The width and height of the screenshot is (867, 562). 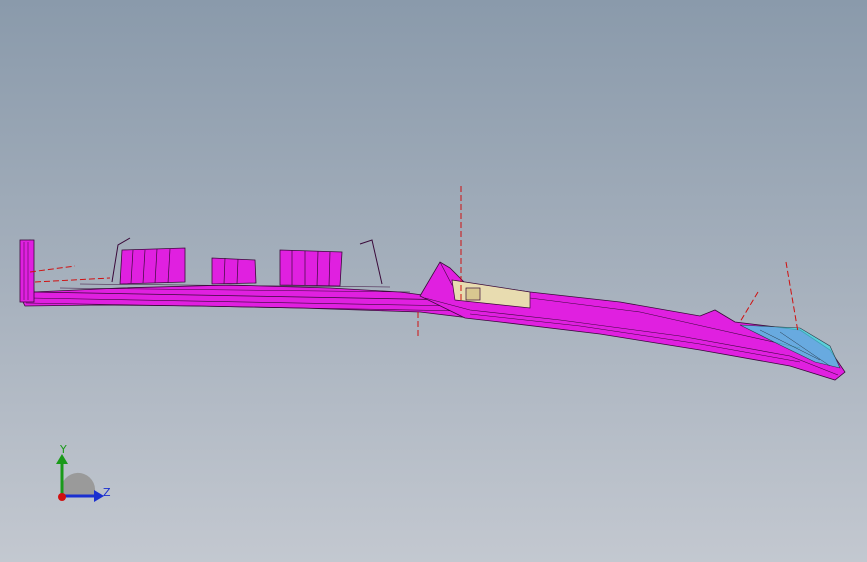 I want to click on axis-triad, so click(x=80, y=478).